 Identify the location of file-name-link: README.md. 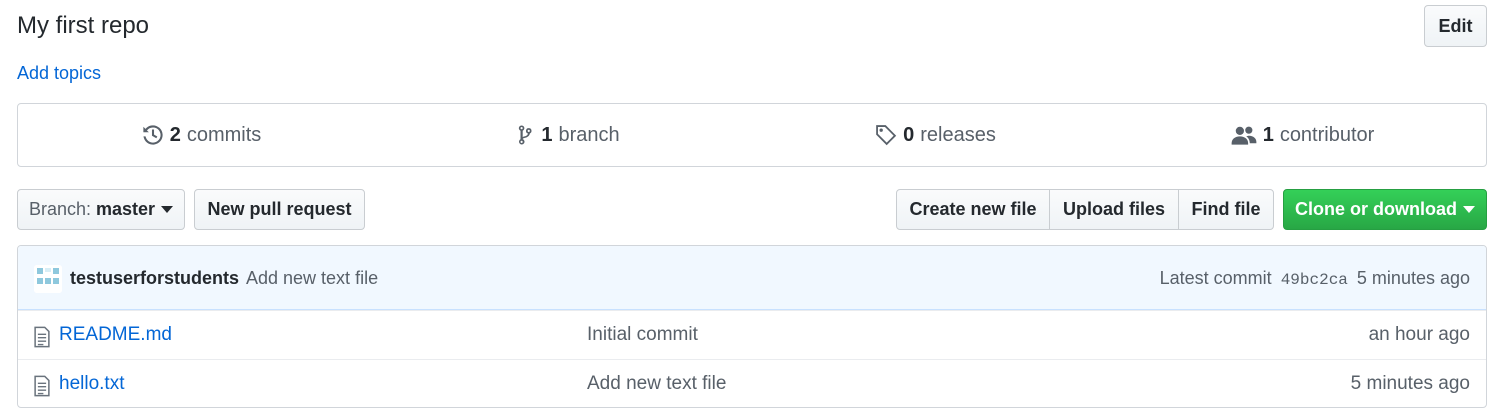
(115, 335).